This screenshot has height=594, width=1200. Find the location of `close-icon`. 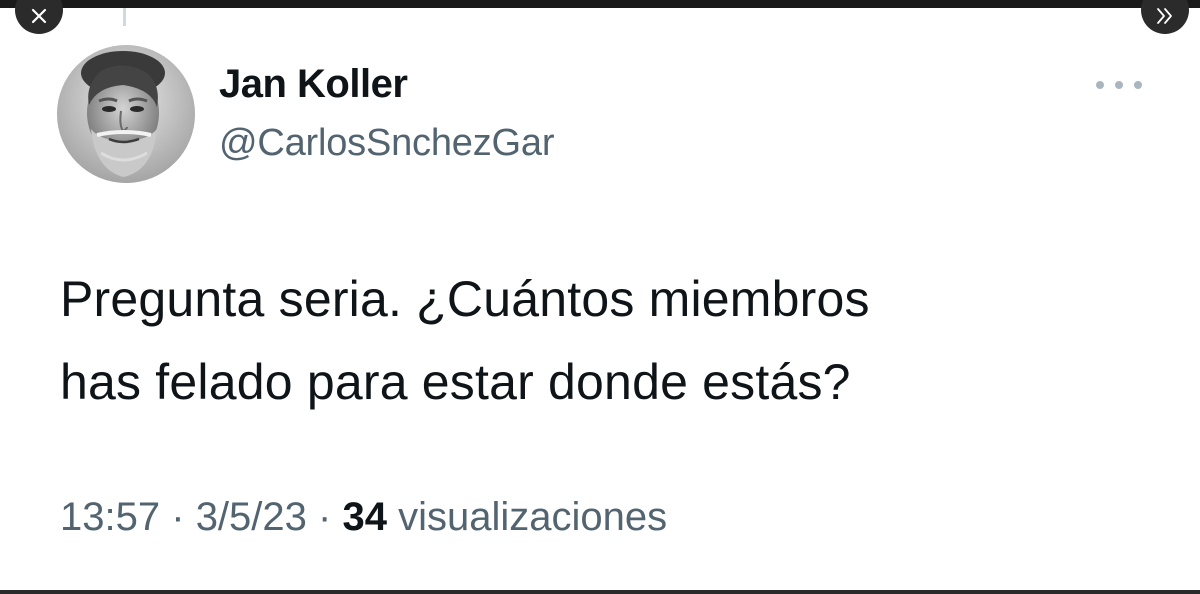

close-icon is located at coordinates (39, 16).